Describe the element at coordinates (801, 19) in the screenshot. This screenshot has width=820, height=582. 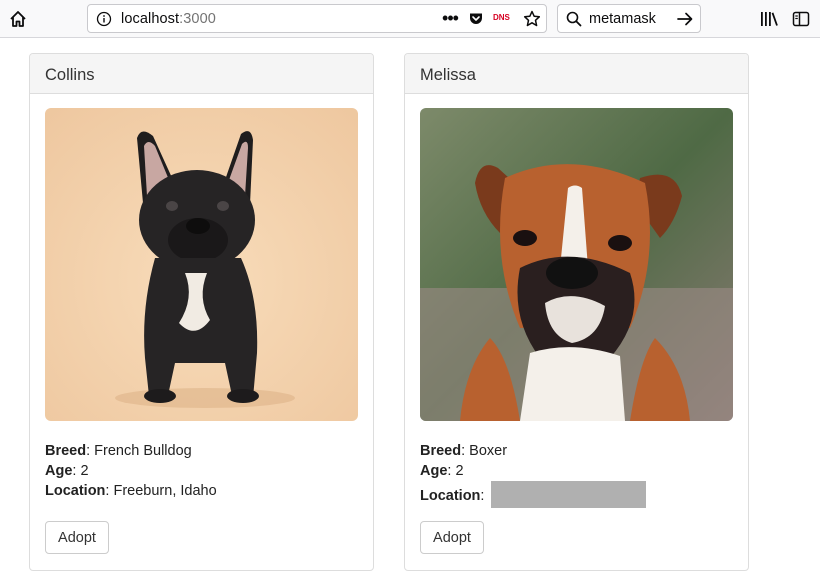
I see `sidebar-toggle-icon` at that location.